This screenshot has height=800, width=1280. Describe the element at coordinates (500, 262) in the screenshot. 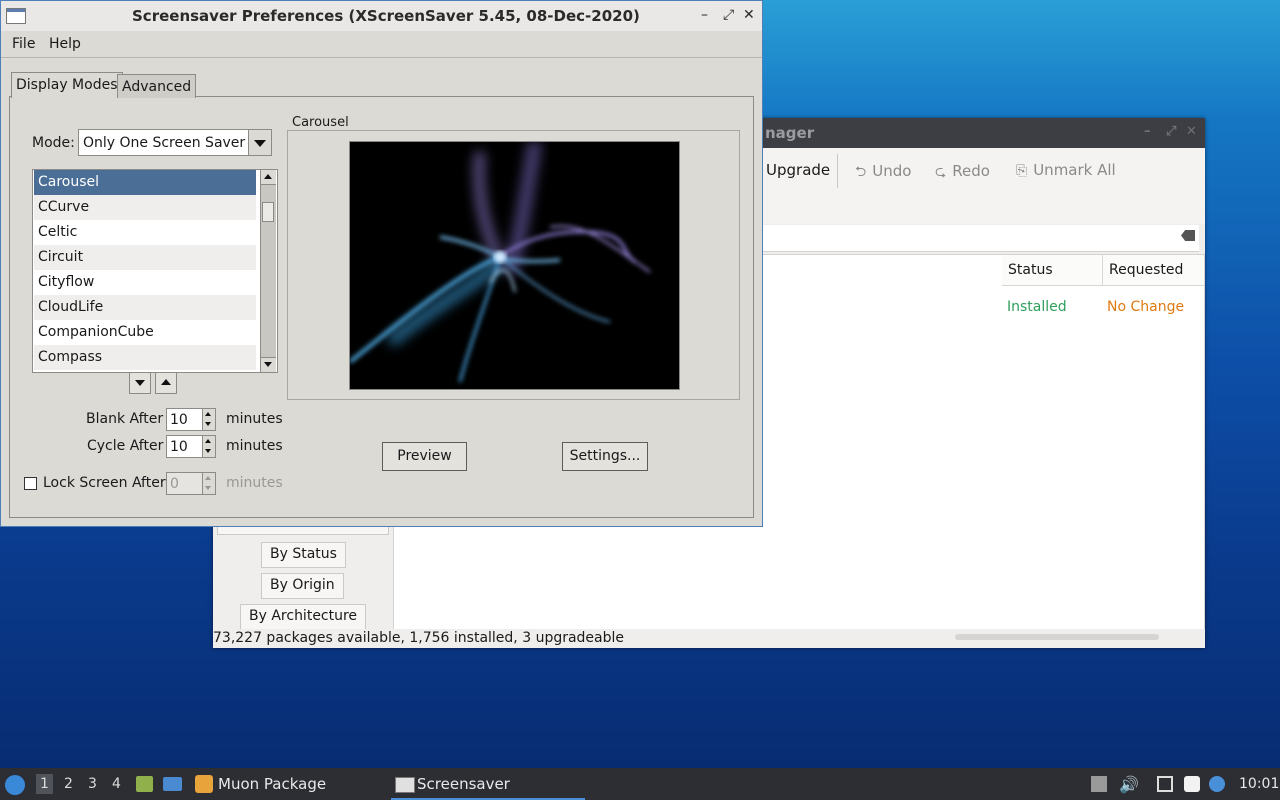

I see `preview-graphic` at that location.